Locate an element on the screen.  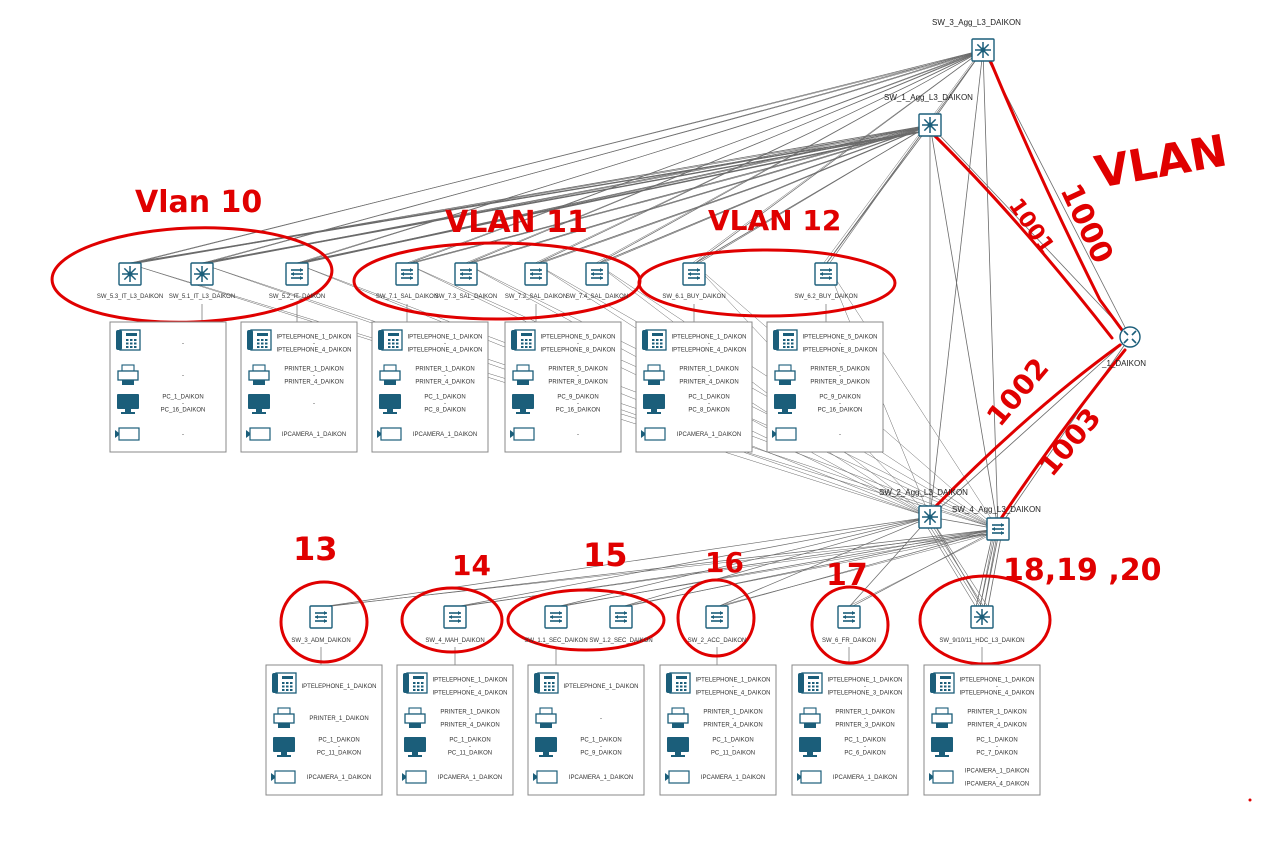
top-switch-label: SW_5.2_IT_DAIKON is located at coordinates (297, 297).